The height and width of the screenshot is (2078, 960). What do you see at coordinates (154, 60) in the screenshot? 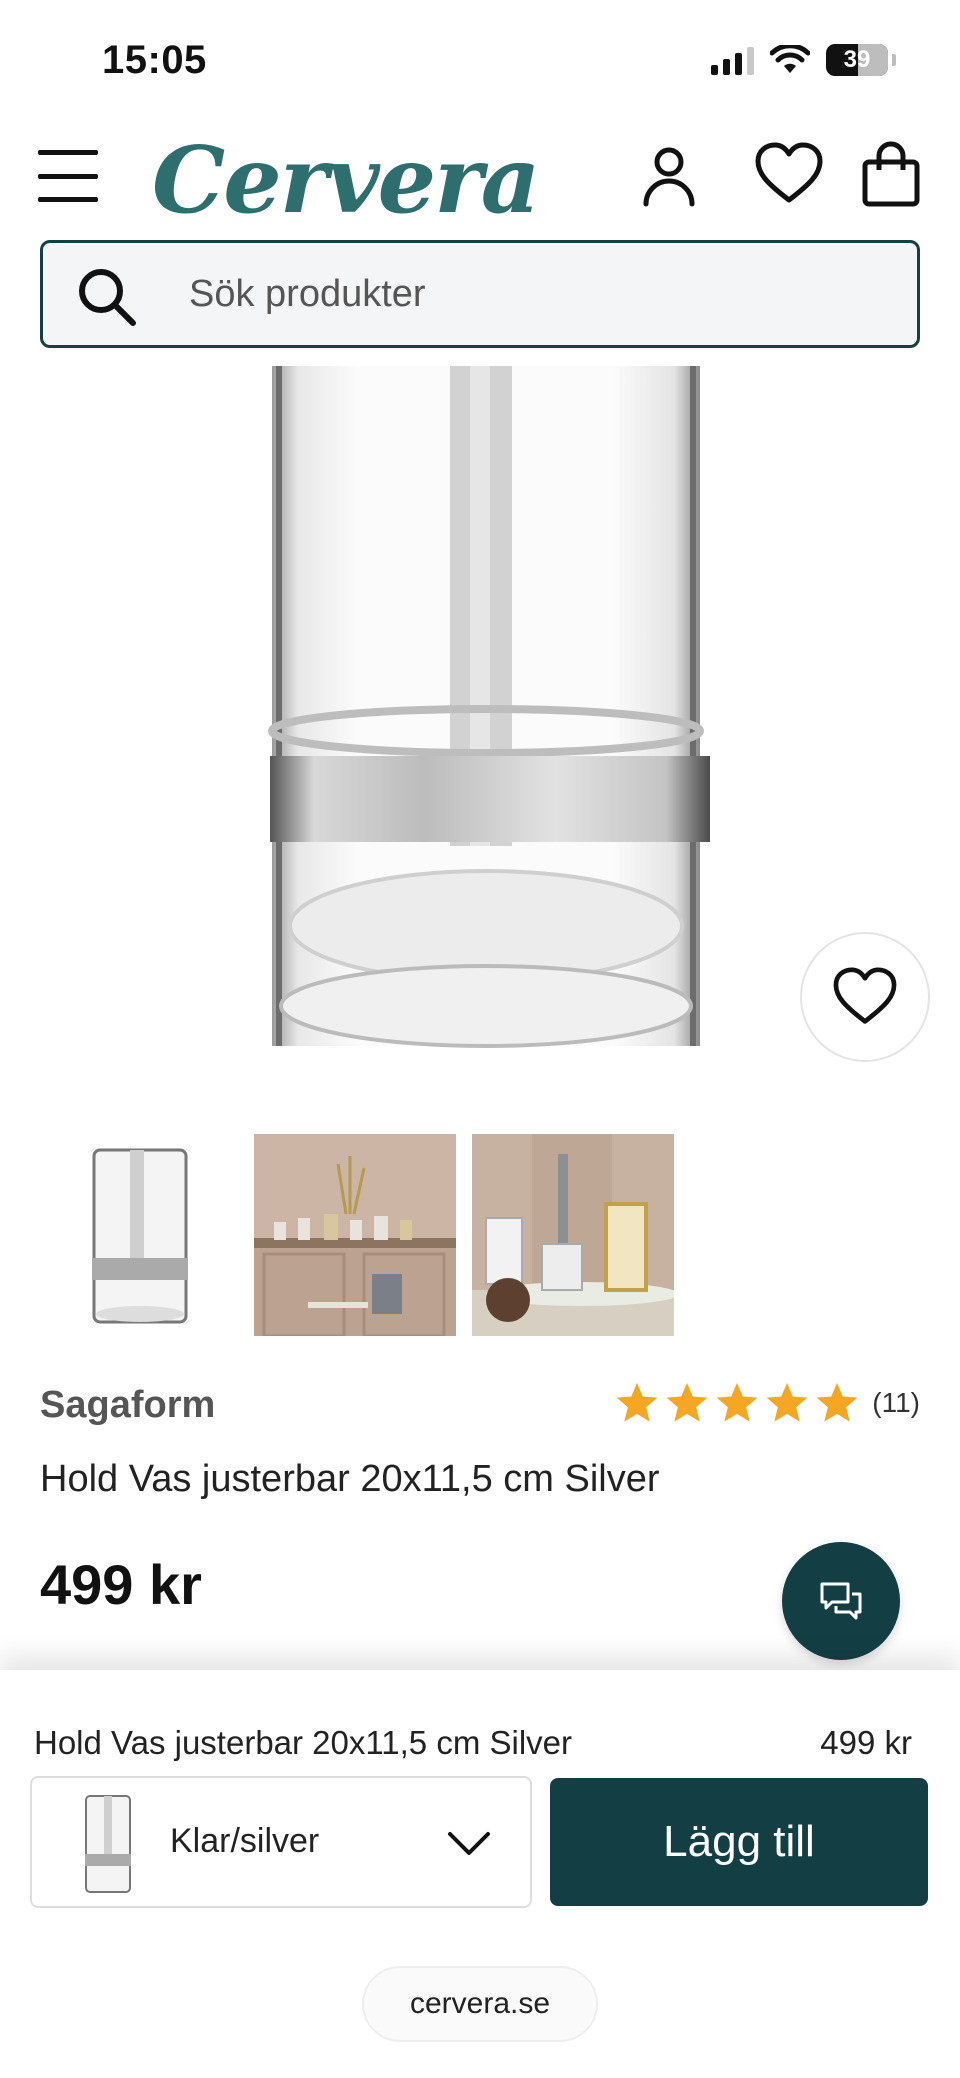
I see `status-time: 15:05` at bounding box center [154, 60].